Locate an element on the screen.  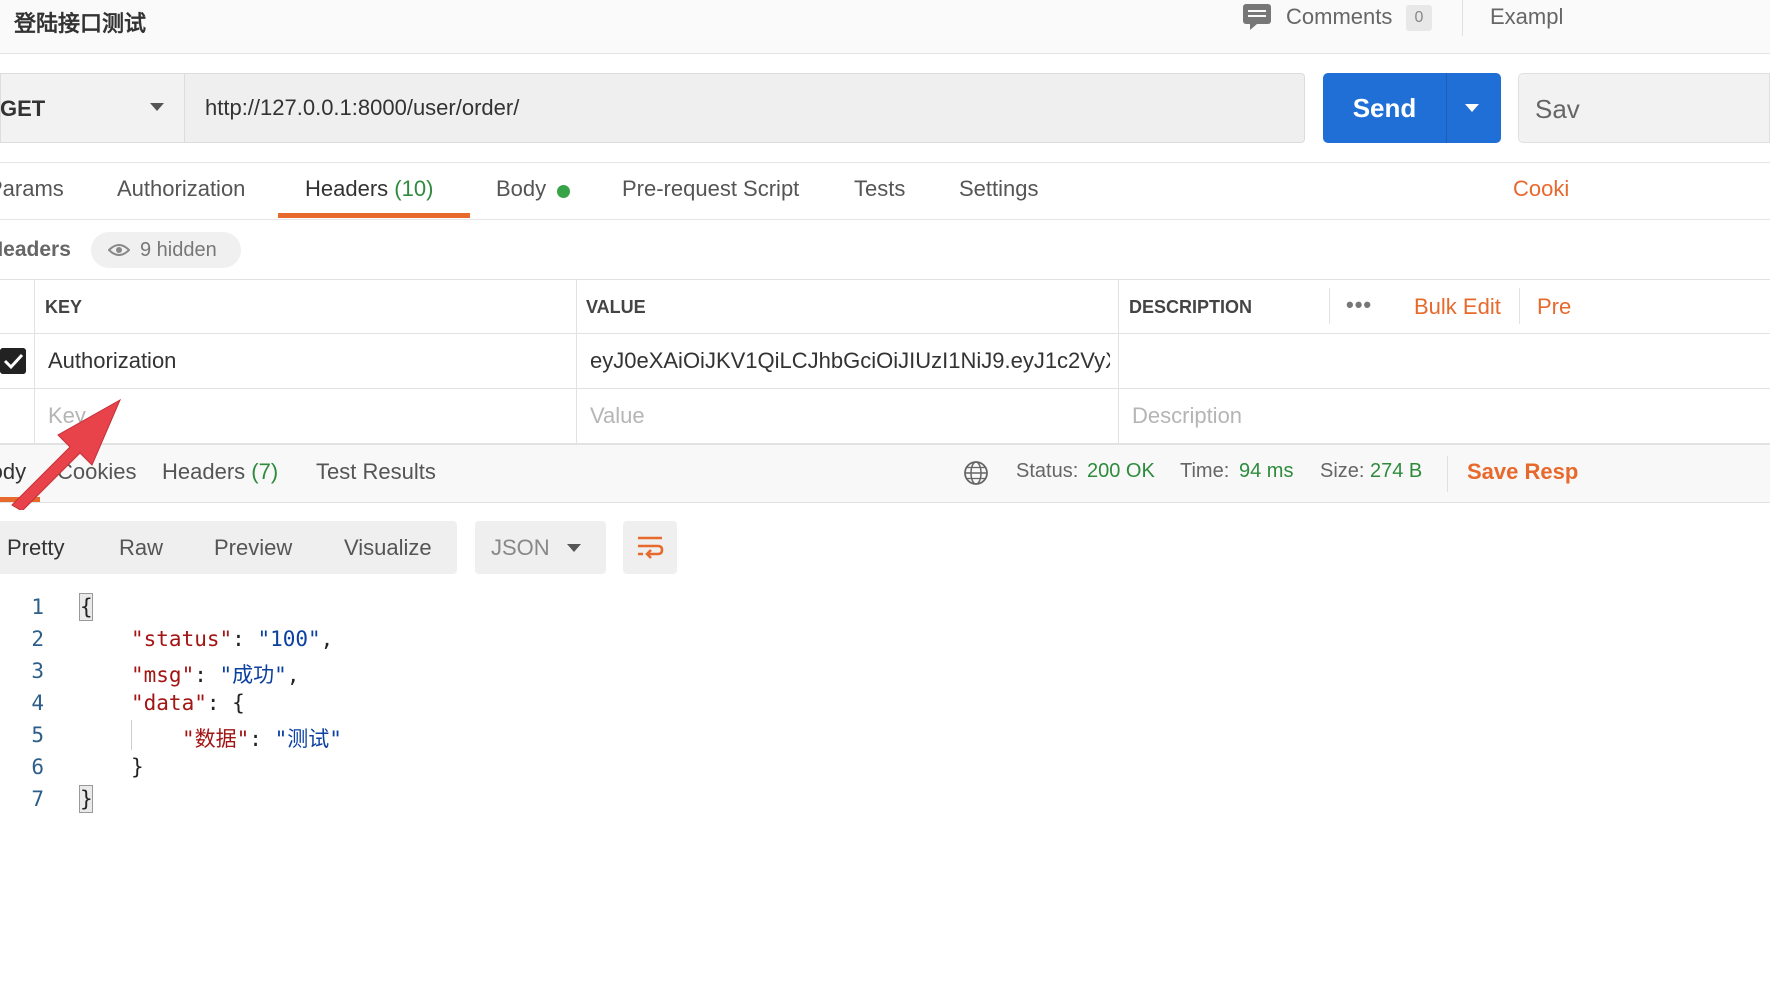
send-button: Send is located at coordinates (1384, 108).